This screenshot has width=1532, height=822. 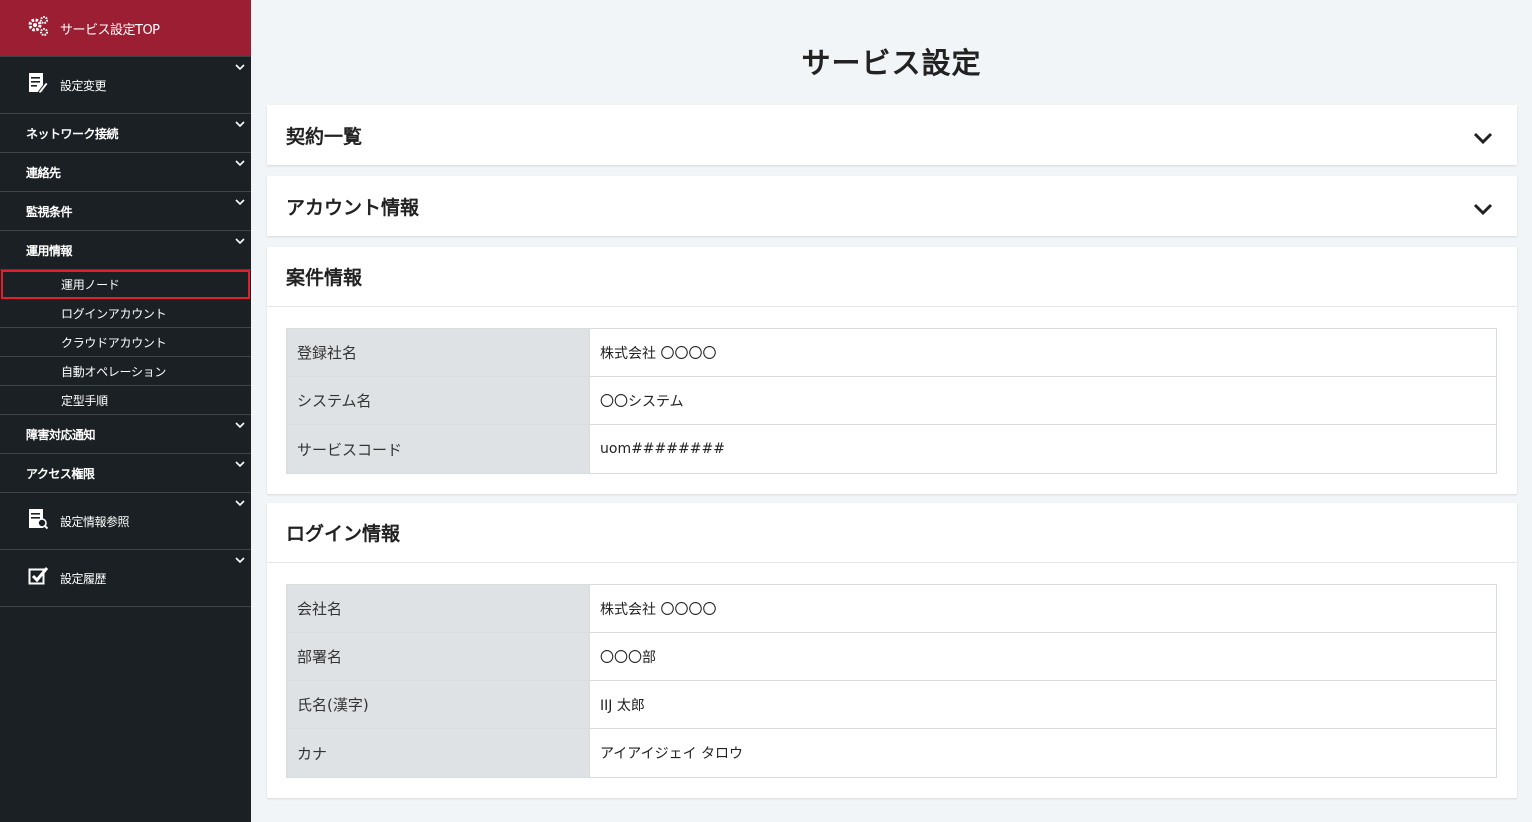 What do you see at coordinates (125, 250) in the screenshot?
I see `sidebar-item-operations: 運用情報` at bounding box center [125, 250].